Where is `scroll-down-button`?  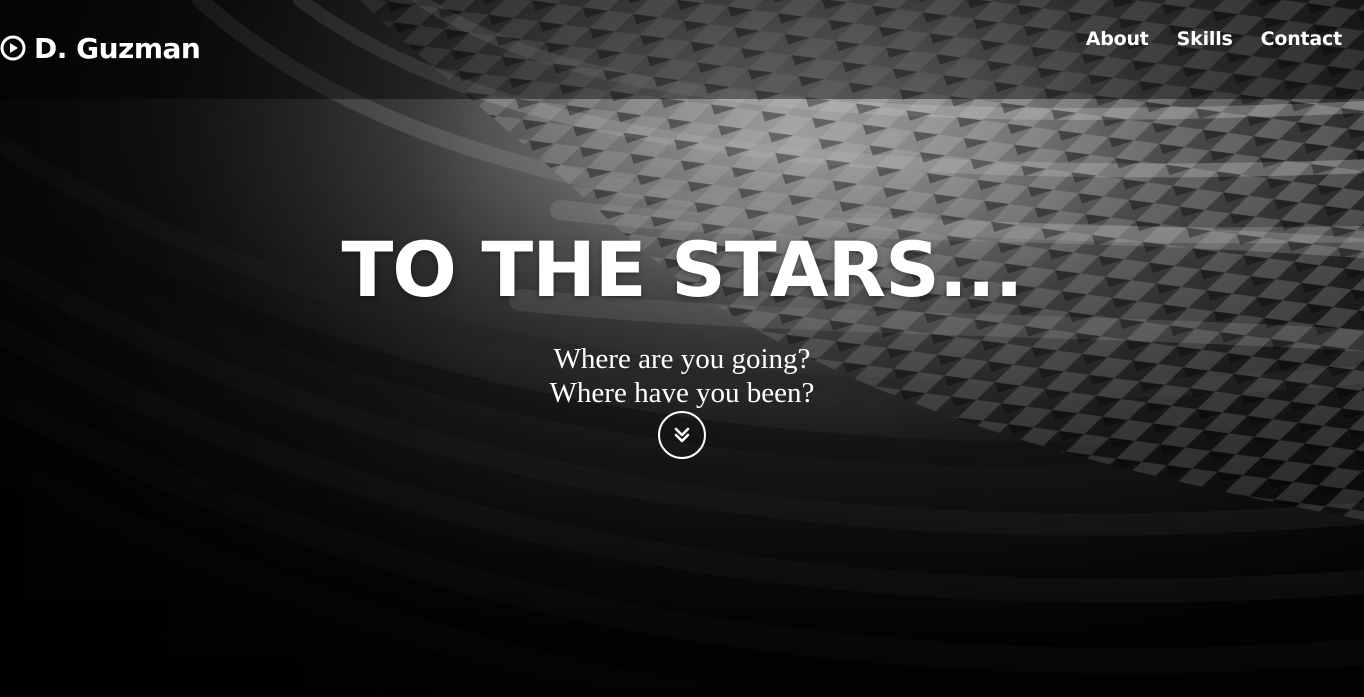
scroll-down-button is located at coordinates (682, 435).